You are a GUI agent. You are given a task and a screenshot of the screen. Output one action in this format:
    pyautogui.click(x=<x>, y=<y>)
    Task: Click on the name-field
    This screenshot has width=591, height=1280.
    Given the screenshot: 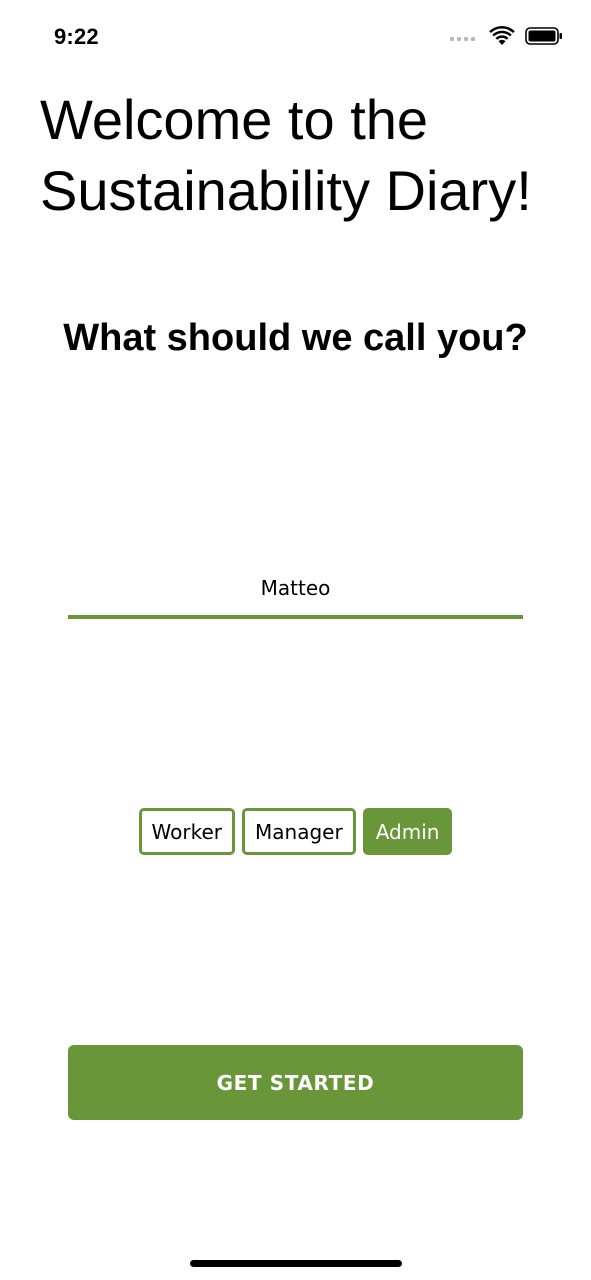 What is the action you would take?
    pyautogui.click(x=295, y=590)
    